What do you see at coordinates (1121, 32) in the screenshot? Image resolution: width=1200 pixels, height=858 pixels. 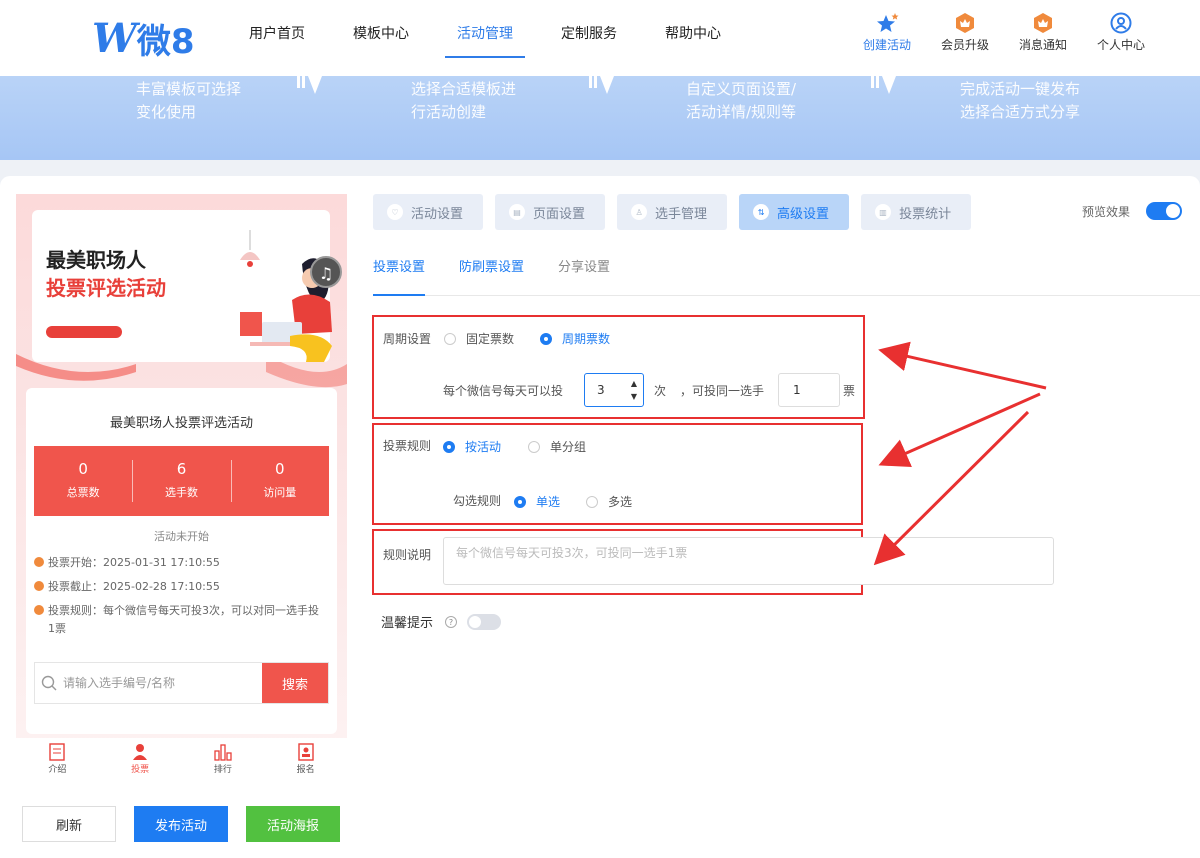 I see `personal-center-button: 个人中心` at bounding box center [1121, 32].